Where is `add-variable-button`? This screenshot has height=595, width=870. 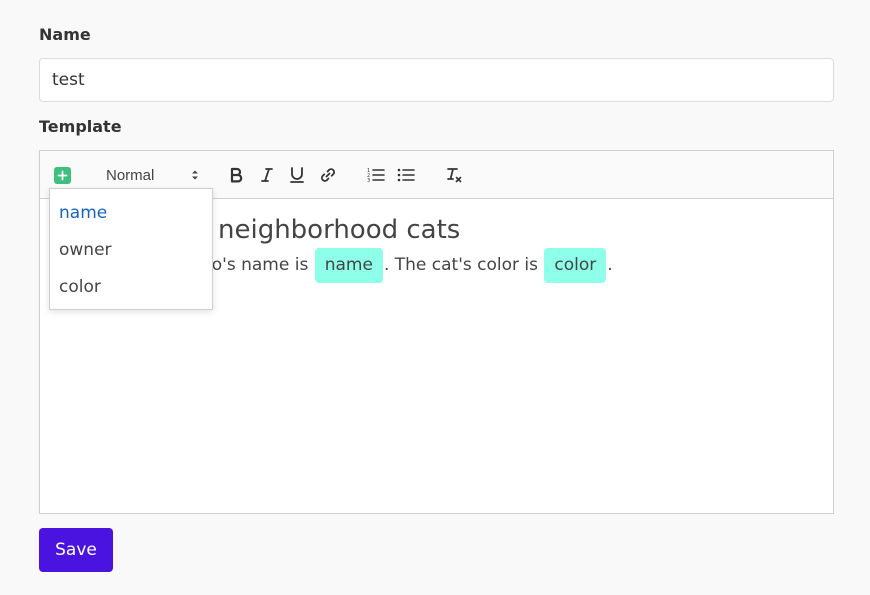 add-variable-button is located at coordinates (62, 175).